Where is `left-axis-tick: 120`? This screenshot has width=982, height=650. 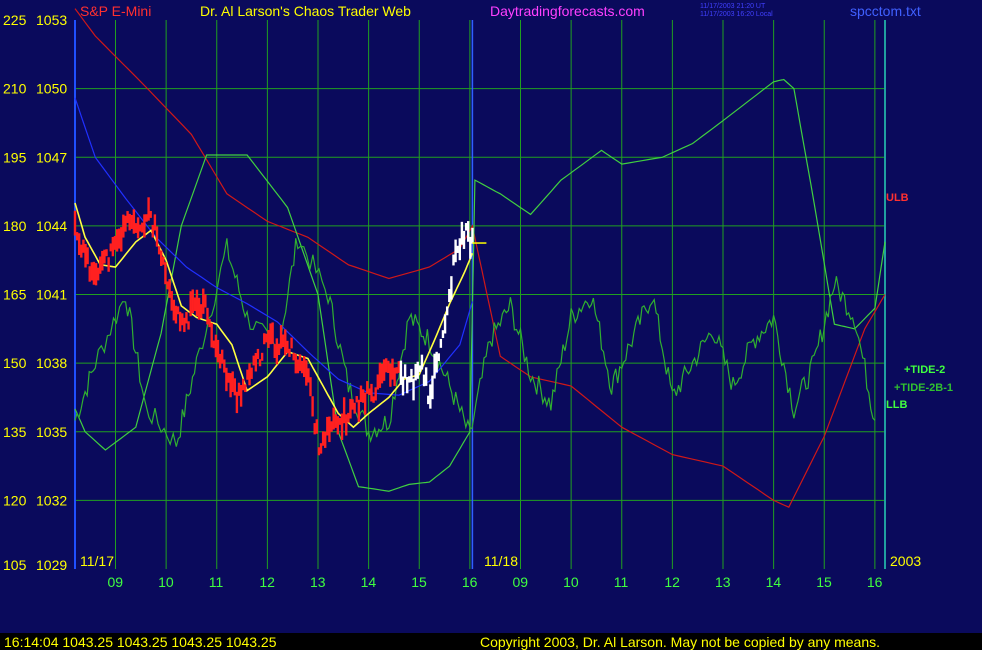 left-axis-tick: 120 is located at coordinates (15, 500).